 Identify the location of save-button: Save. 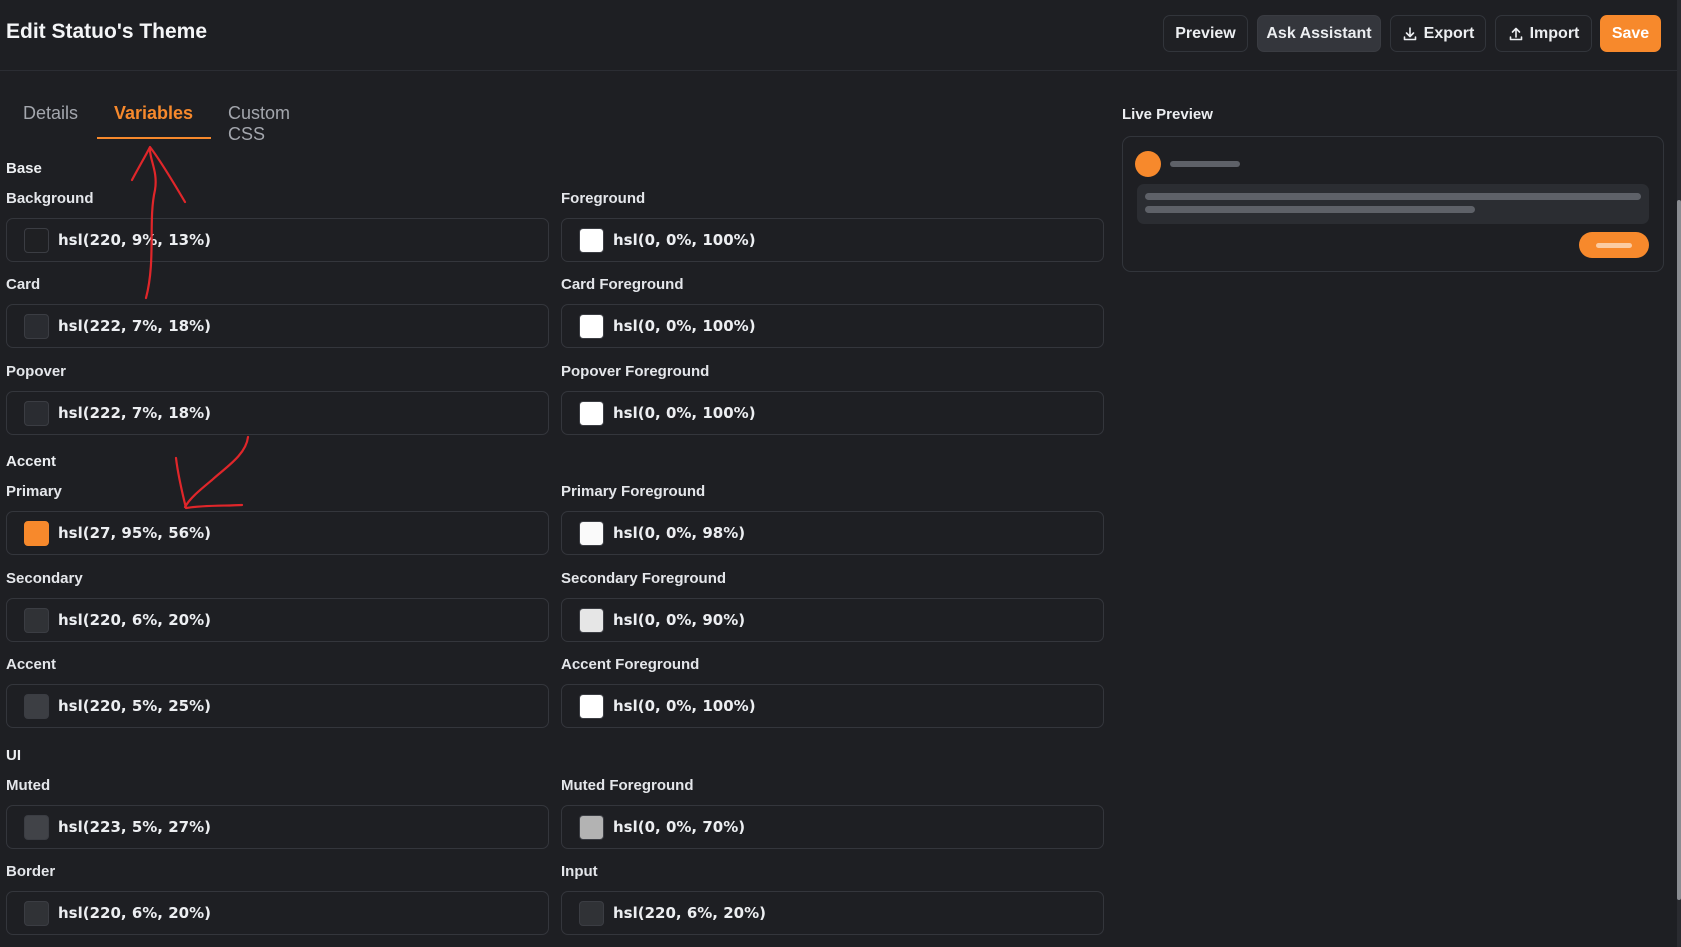
(1630, 33).